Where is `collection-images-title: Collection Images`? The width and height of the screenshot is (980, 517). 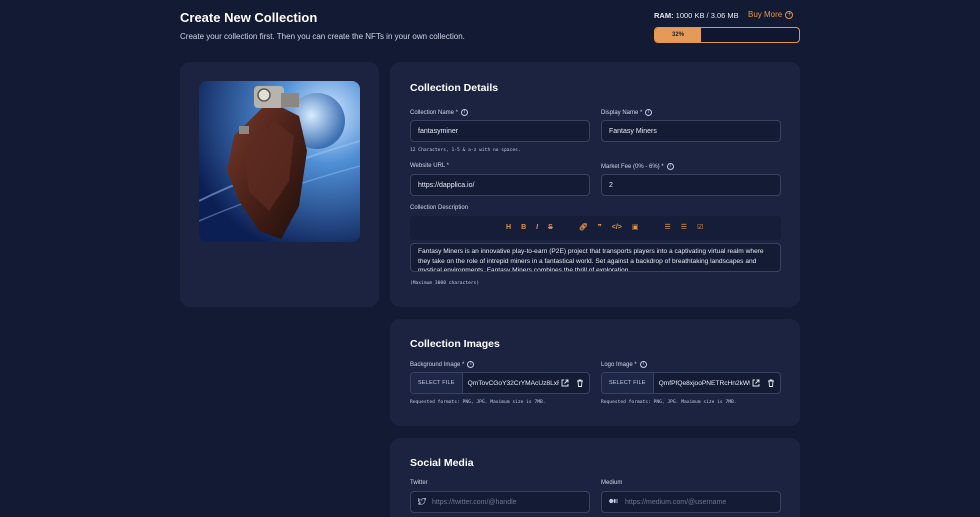 collection-images-title: Collection Images is located at coordinates (455, 344).